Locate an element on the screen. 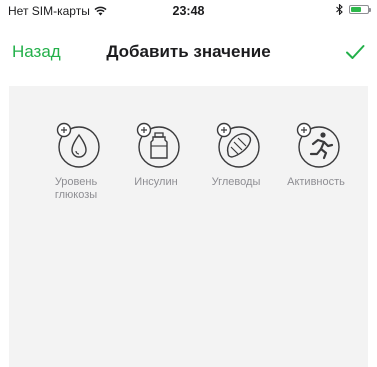 The width and height of the screenshot is (377, 367). option-glucose: Уровень глюкозы is located at coordinates (76, 161).